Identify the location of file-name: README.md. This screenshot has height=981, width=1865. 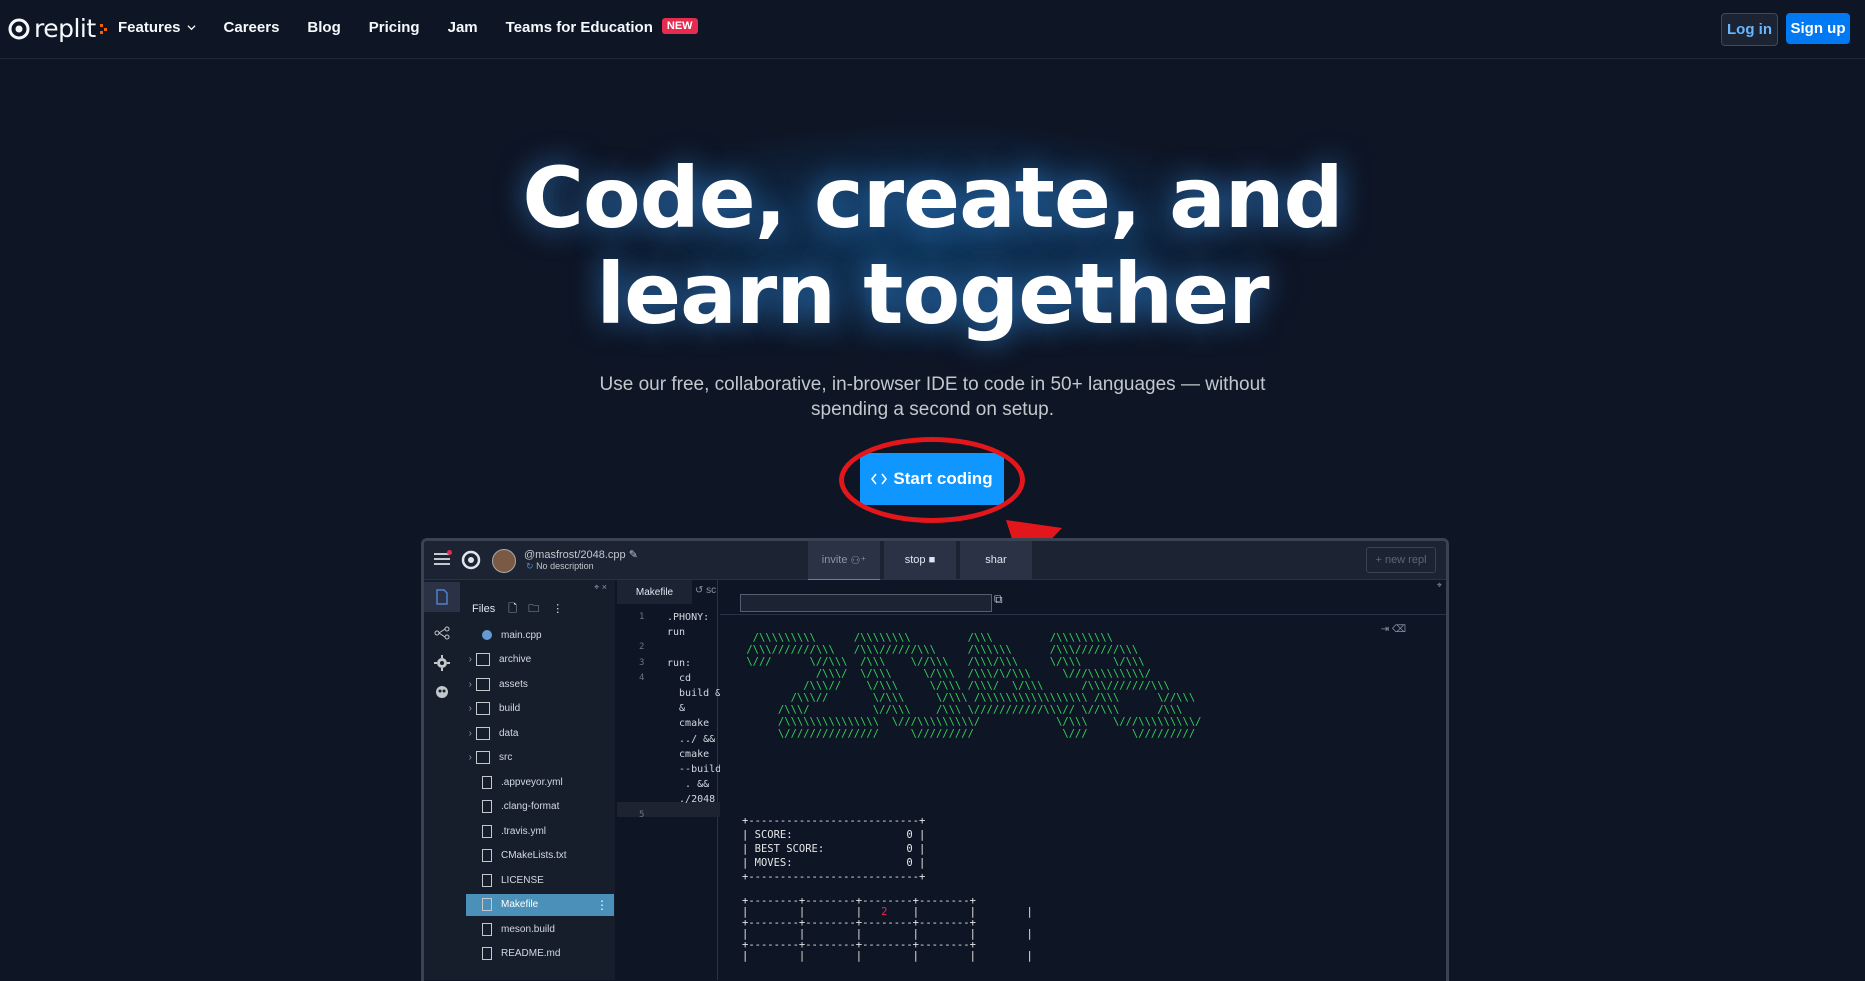
(531, 953).